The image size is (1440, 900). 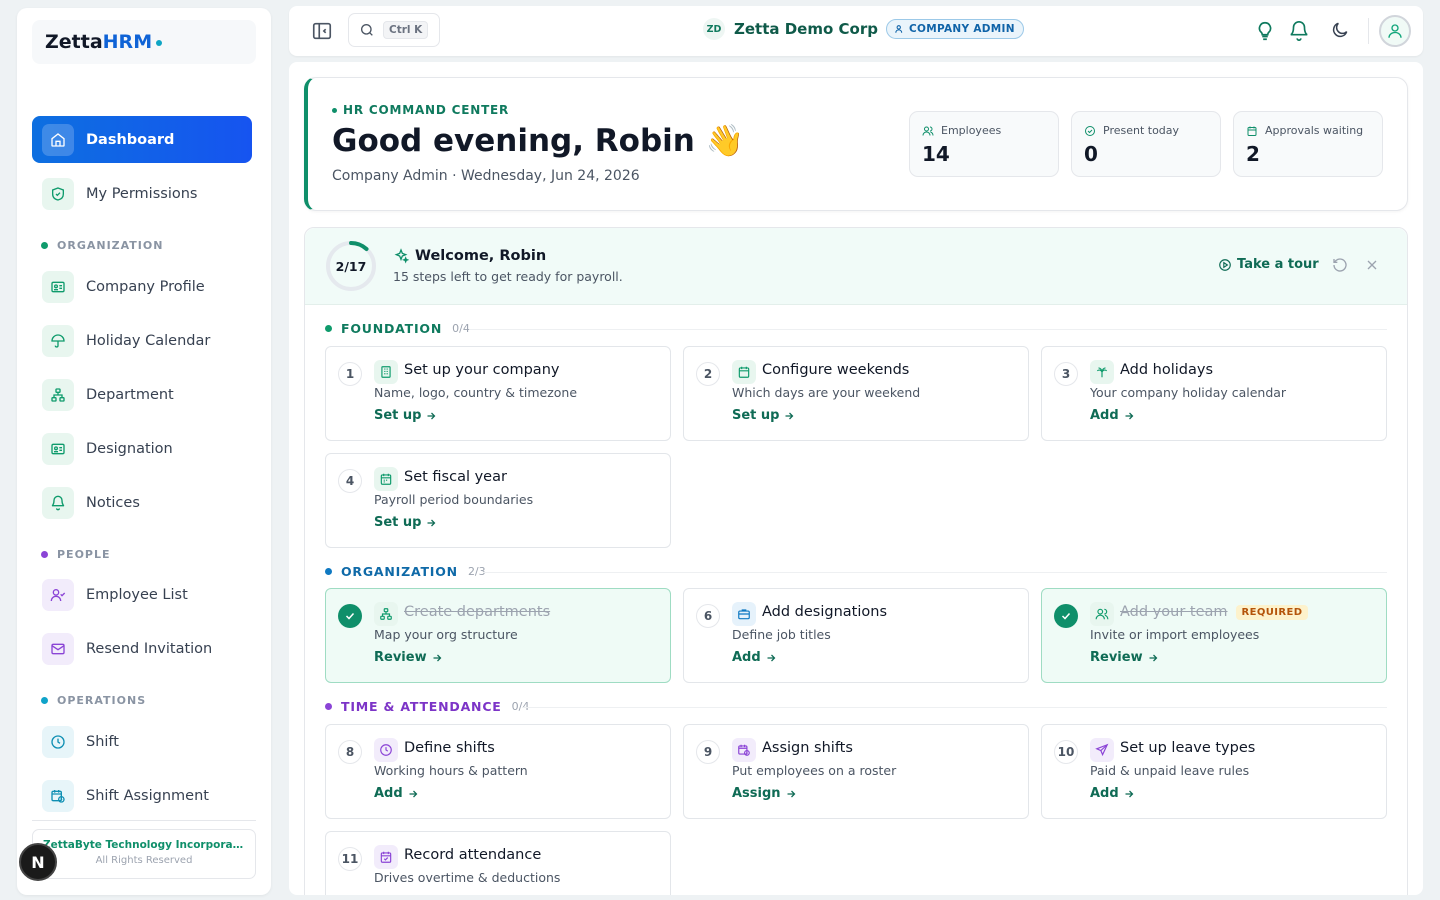 What do you see at coordinates (58, 193) in the screenshot?
I see `shield-check-icon` at bounding box center [58, 193].